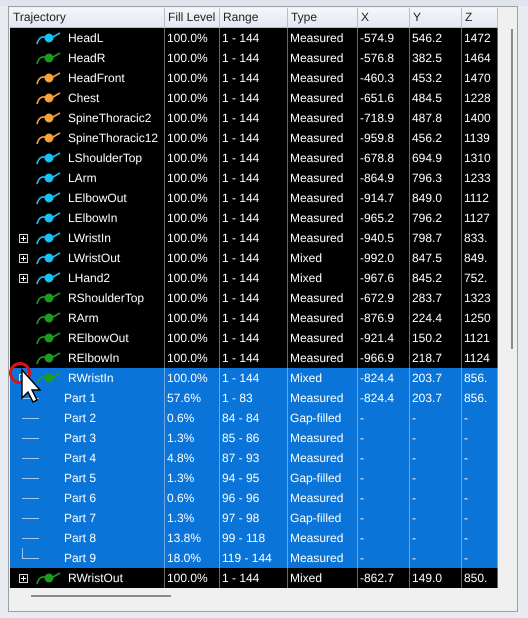 This screenshot has width=528, height=618. What do you see at coordinates (436, 578) in the screenshot?
I see `y-cell: 149.0` at bounding box center [436, 578].